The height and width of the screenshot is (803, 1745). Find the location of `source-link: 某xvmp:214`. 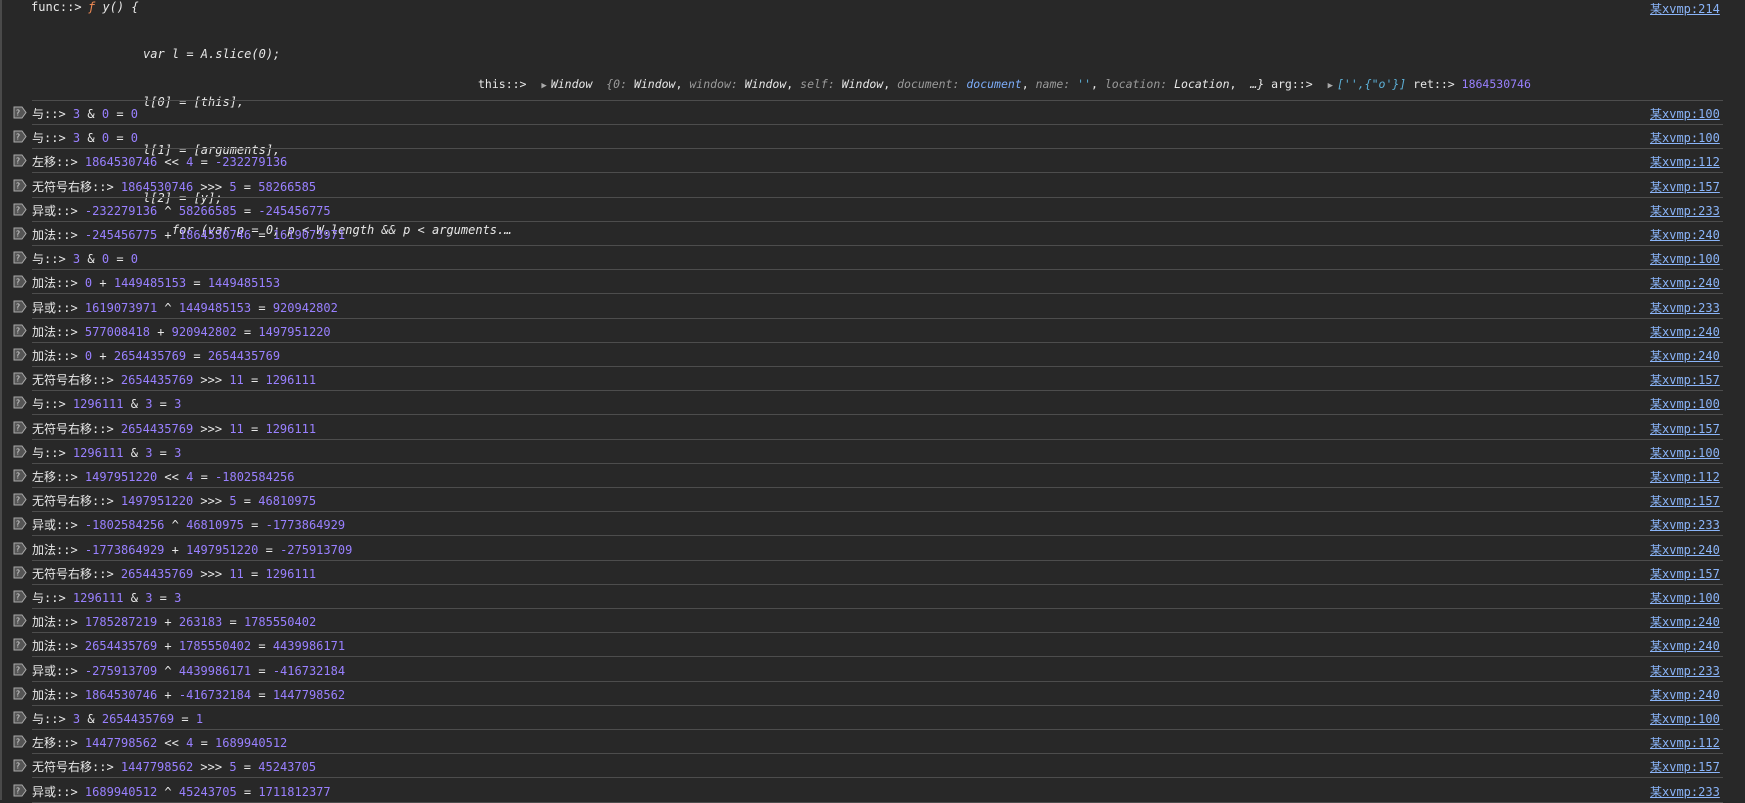

source-link: 某xvmp:214 is located at coordinates (1685, 8).